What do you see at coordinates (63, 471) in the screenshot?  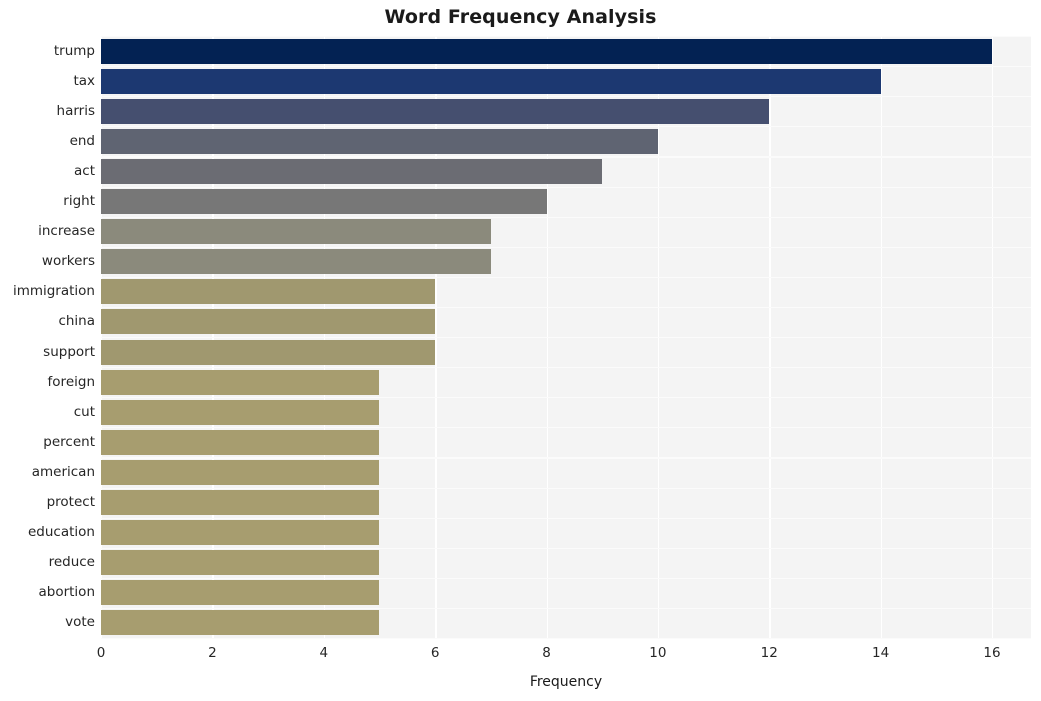 I see `y-axis-tick-label: american` at bounding box center [63, 471].